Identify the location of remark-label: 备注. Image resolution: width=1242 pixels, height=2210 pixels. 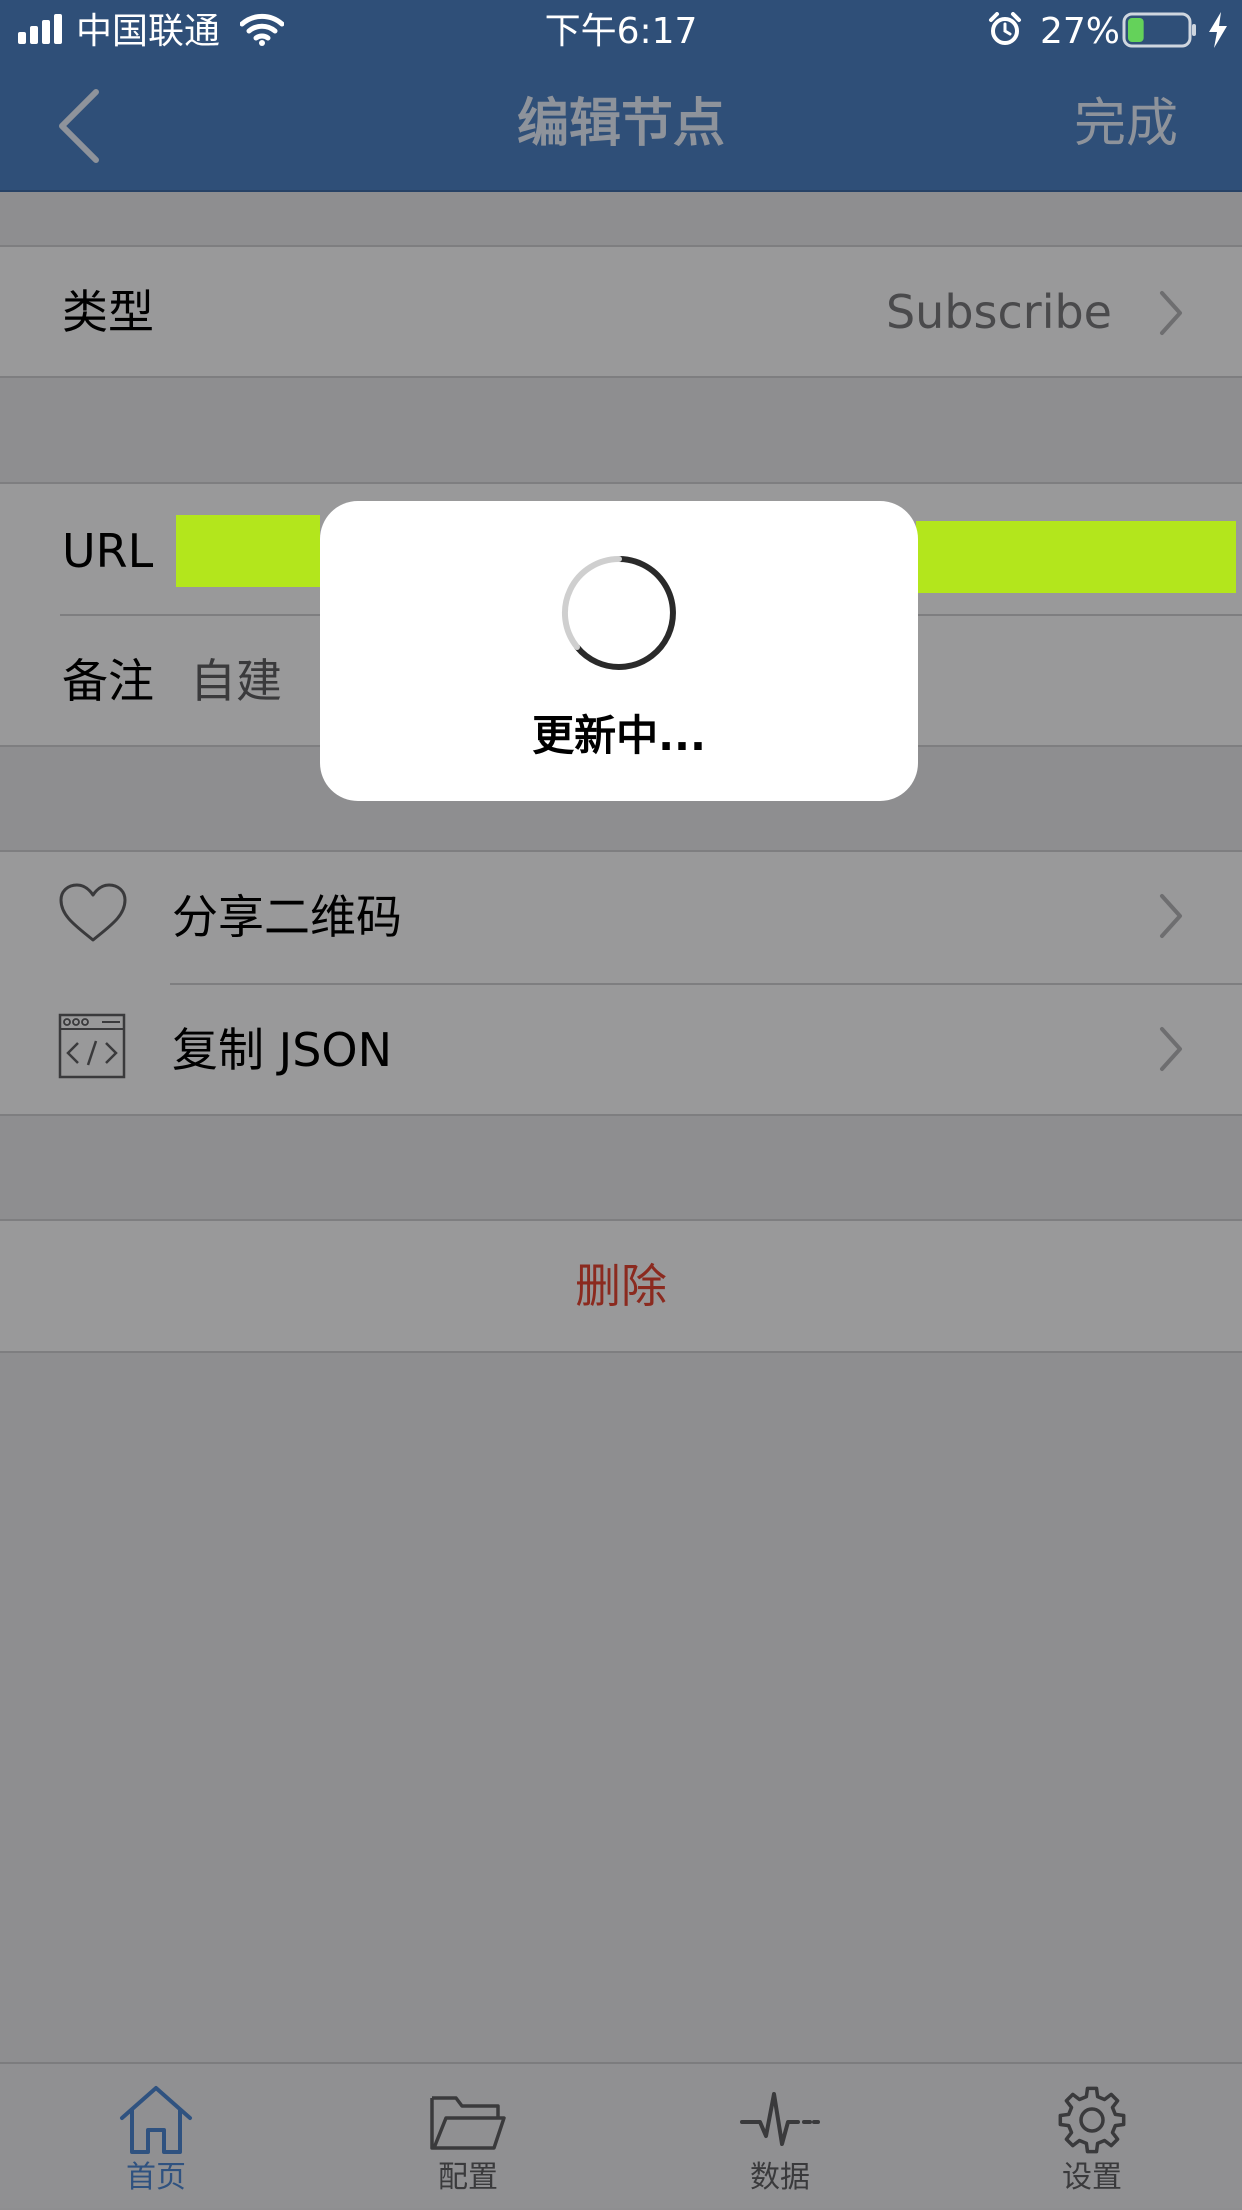
(108, 681).